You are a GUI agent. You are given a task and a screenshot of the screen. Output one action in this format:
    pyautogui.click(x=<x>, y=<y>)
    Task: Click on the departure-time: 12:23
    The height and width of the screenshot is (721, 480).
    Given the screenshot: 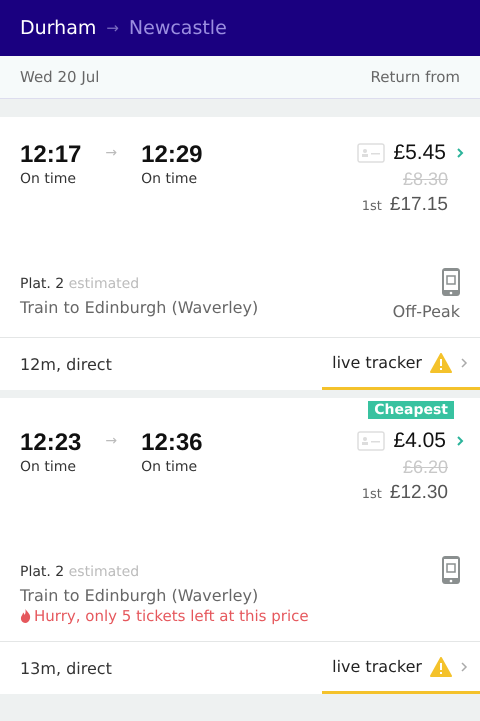 What is the action you would take?
    pyautogui.click(x=51, y=443)
    